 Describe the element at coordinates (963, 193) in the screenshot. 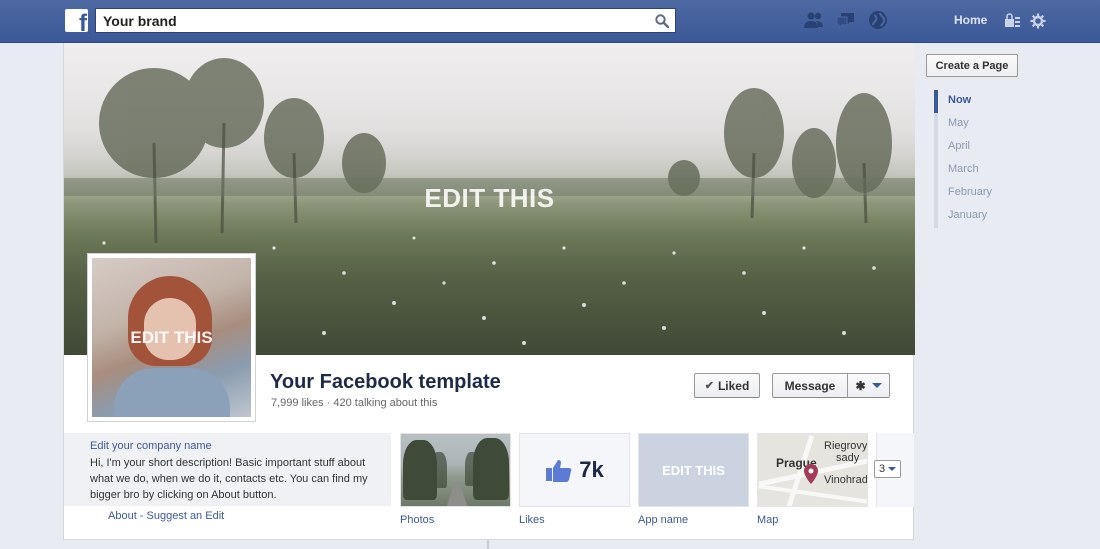

I see `timeline-item-february: February` at that location.